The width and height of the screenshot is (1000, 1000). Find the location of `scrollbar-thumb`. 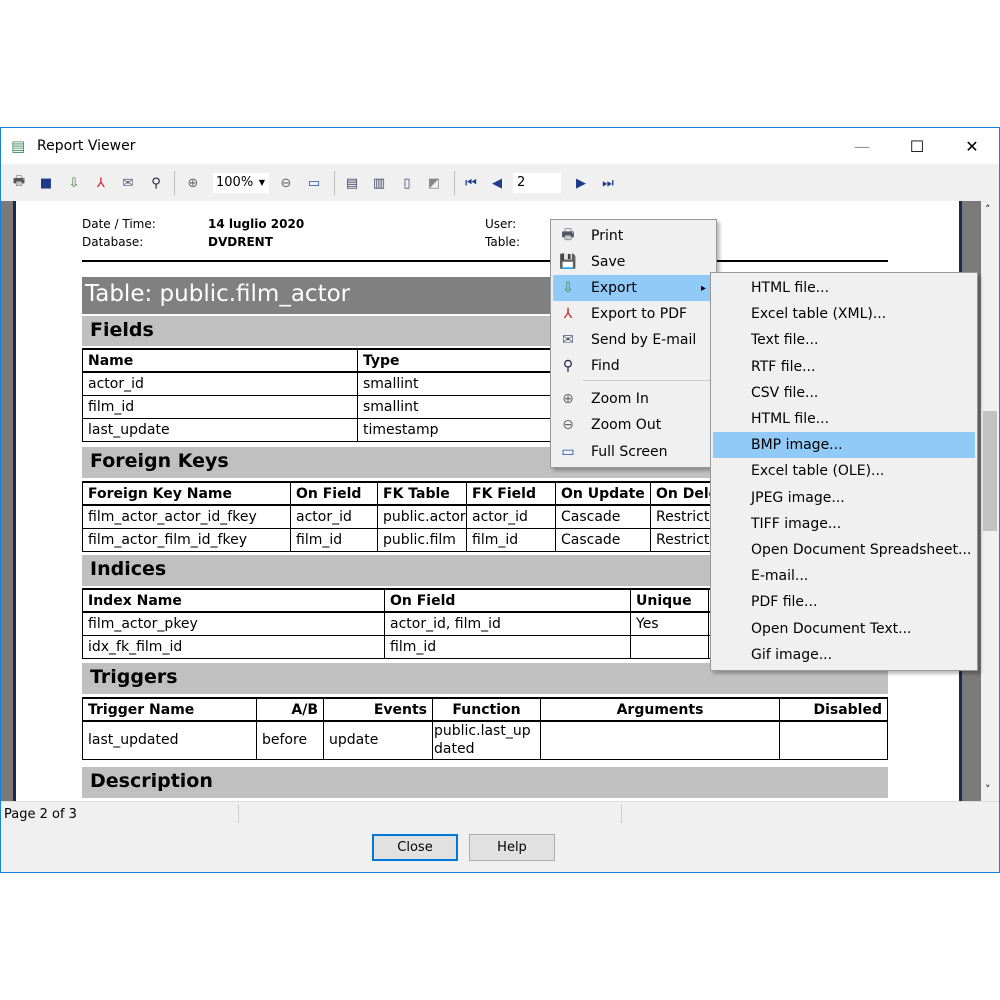

scrollbar-thumb is located at coordinates (990, 471).